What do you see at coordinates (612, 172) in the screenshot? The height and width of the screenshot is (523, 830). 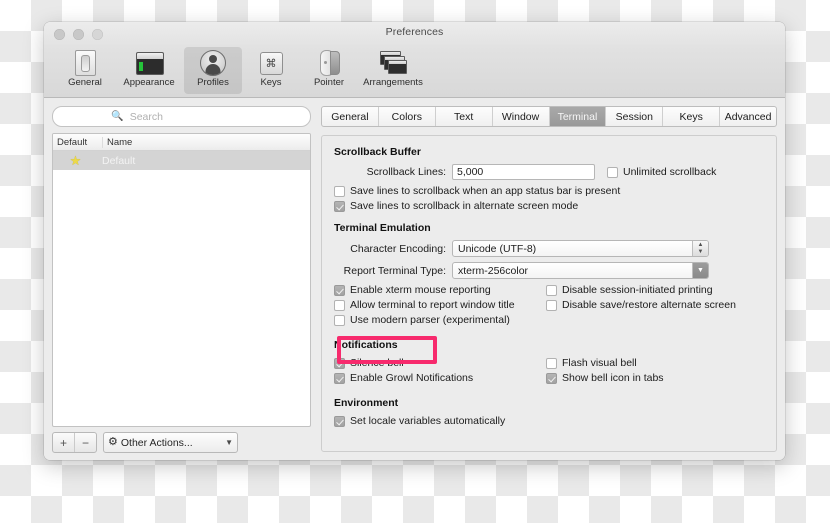 I see `unlimited-scrollback-checkbox` at bounding box center [612, 172].